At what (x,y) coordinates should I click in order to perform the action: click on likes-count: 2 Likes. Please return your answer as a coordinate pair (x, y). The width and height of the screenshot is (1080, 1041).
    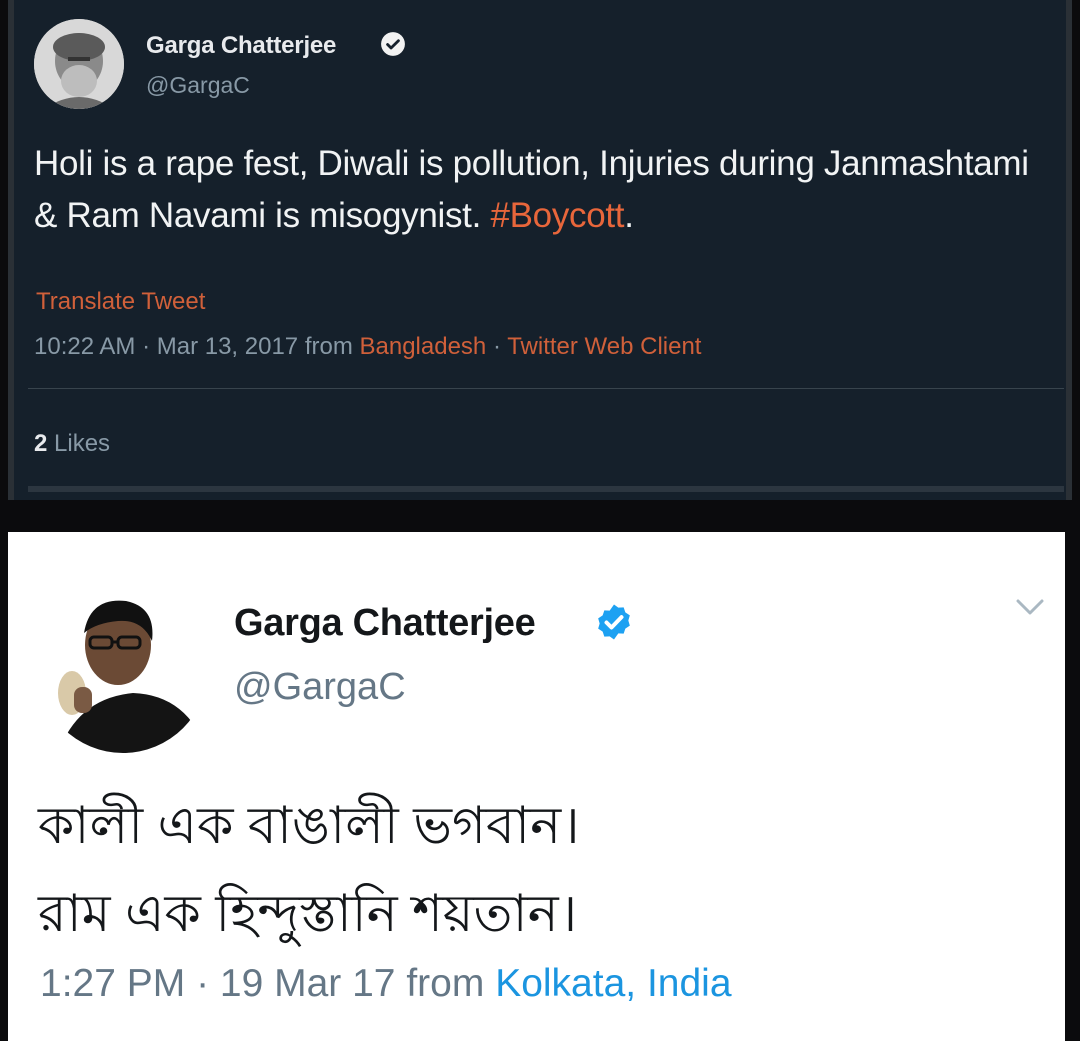
    Looking at the image, I should click on (72, 444).